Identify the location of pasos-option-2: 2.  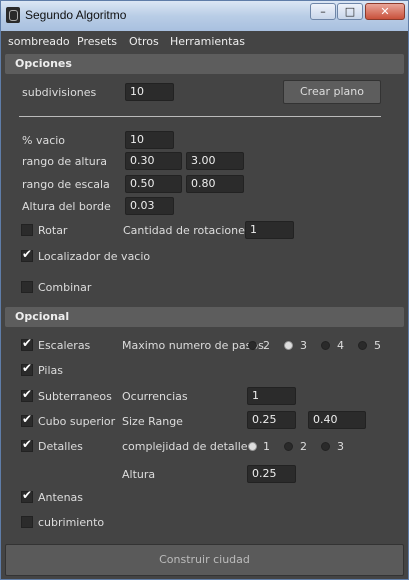
(266, 345).